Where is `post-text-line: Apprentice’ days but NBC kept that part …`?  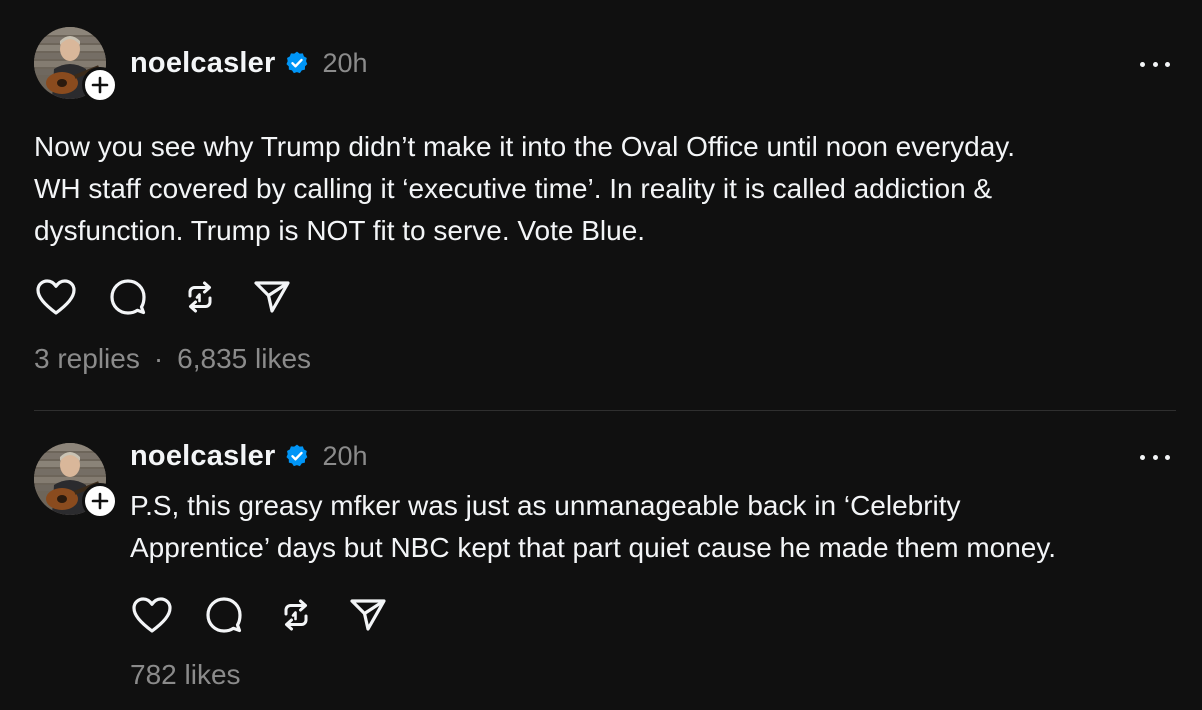
post-text-line: Apprentice’ days but NBC kept that part … is located at coordinates (593, 547).